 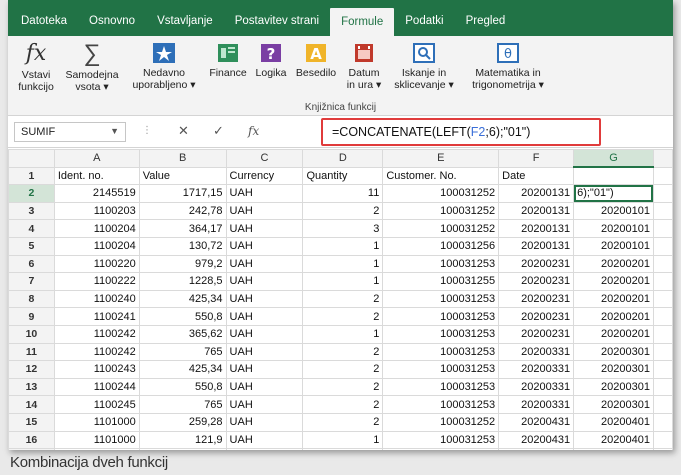 I want to click on select-all-corner, so click(x=31, y=158).